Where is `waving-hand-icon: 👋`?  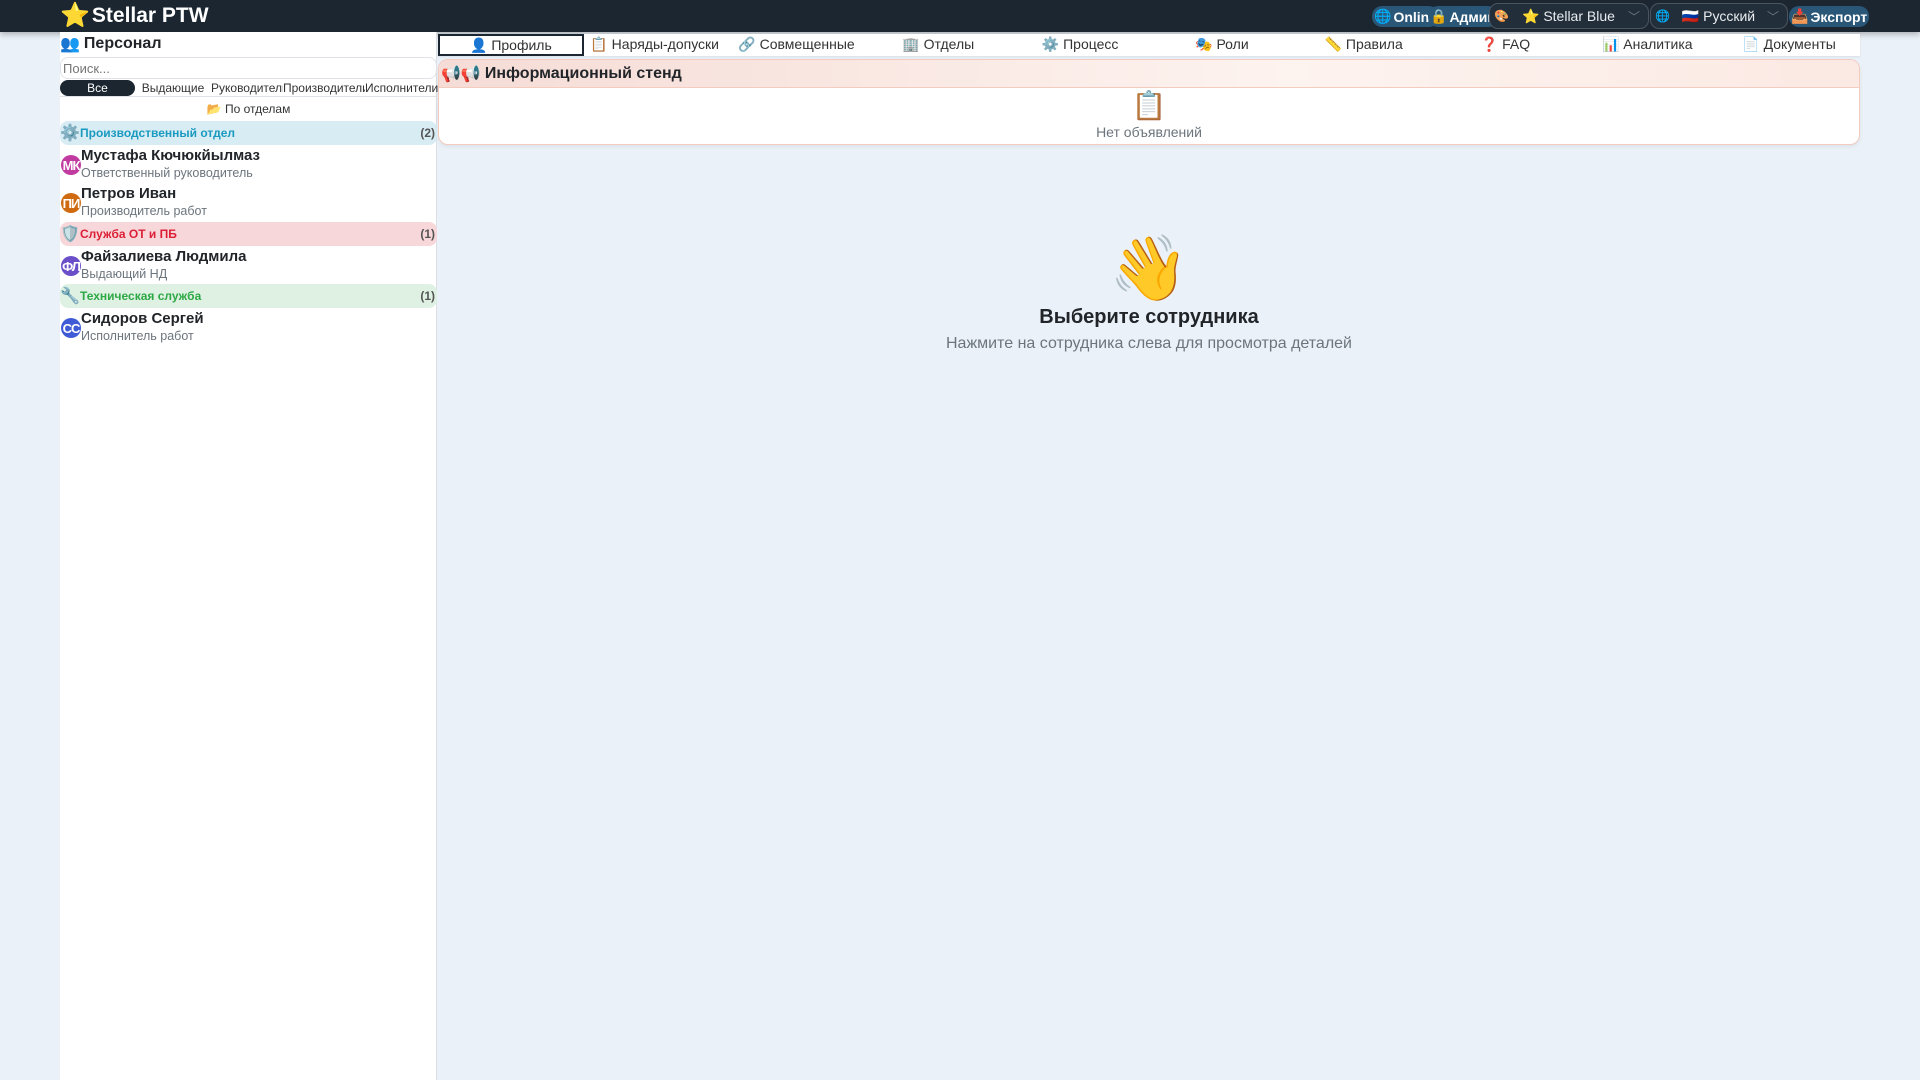
waving-hand-icon: 👋 is located at coordinates (1149, 268).